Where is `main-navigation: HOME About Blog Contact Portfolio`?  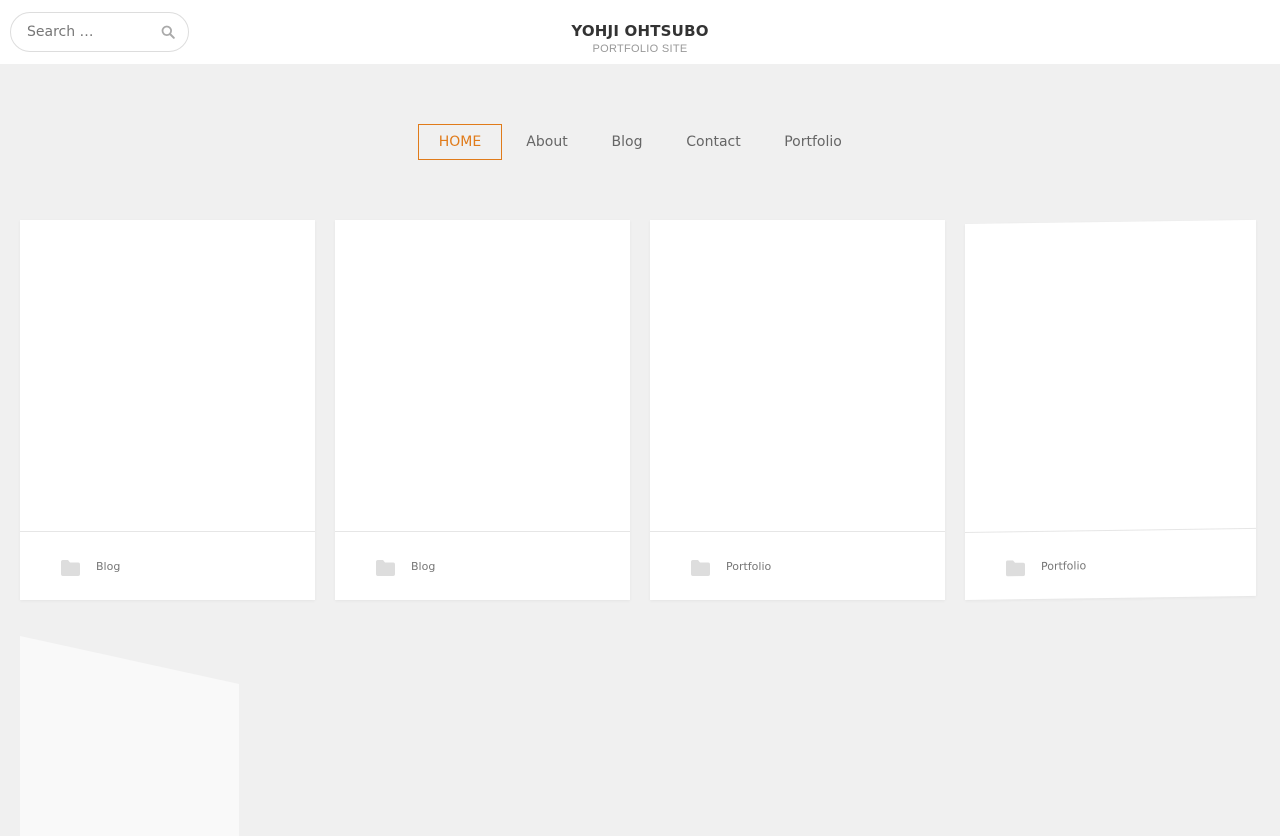 main-navigation: HOME About Blog Contact Portfolio is located at coordinates (640, 142).